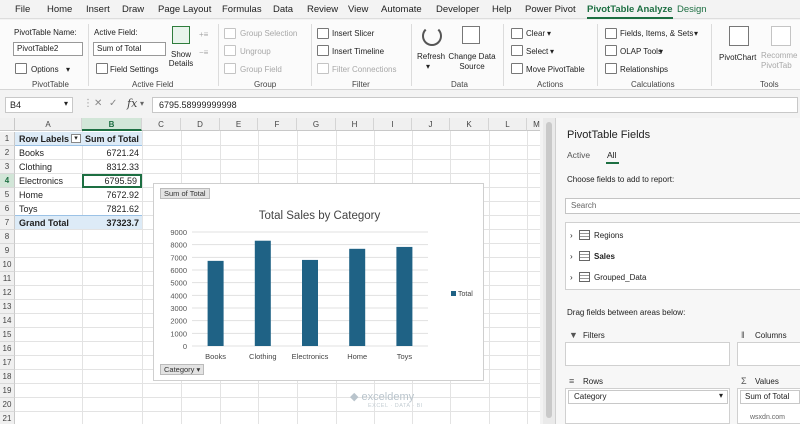  Describe the element at coordinates (7, 391) in the screenshot. I see `row-header: 19` at that location.